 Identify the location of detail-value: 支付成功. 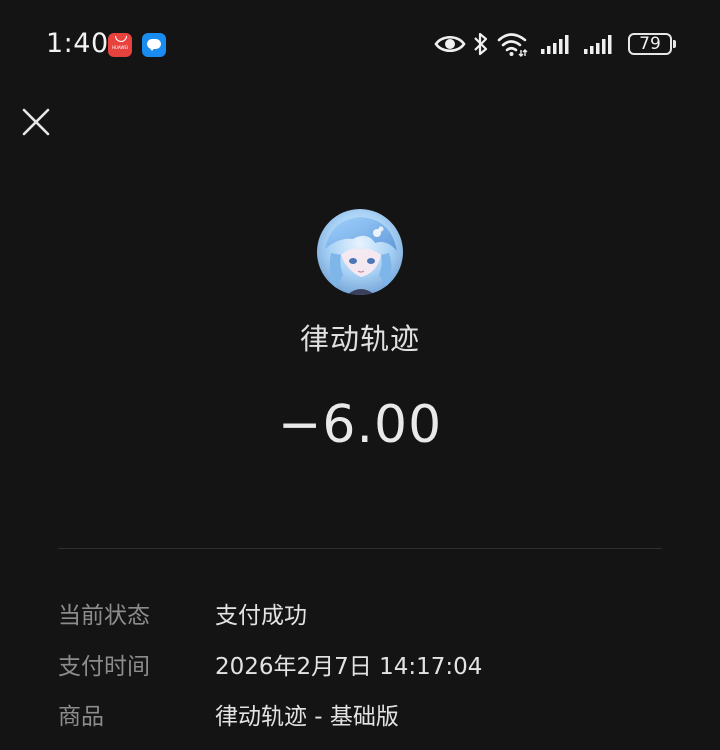
(261, 616).